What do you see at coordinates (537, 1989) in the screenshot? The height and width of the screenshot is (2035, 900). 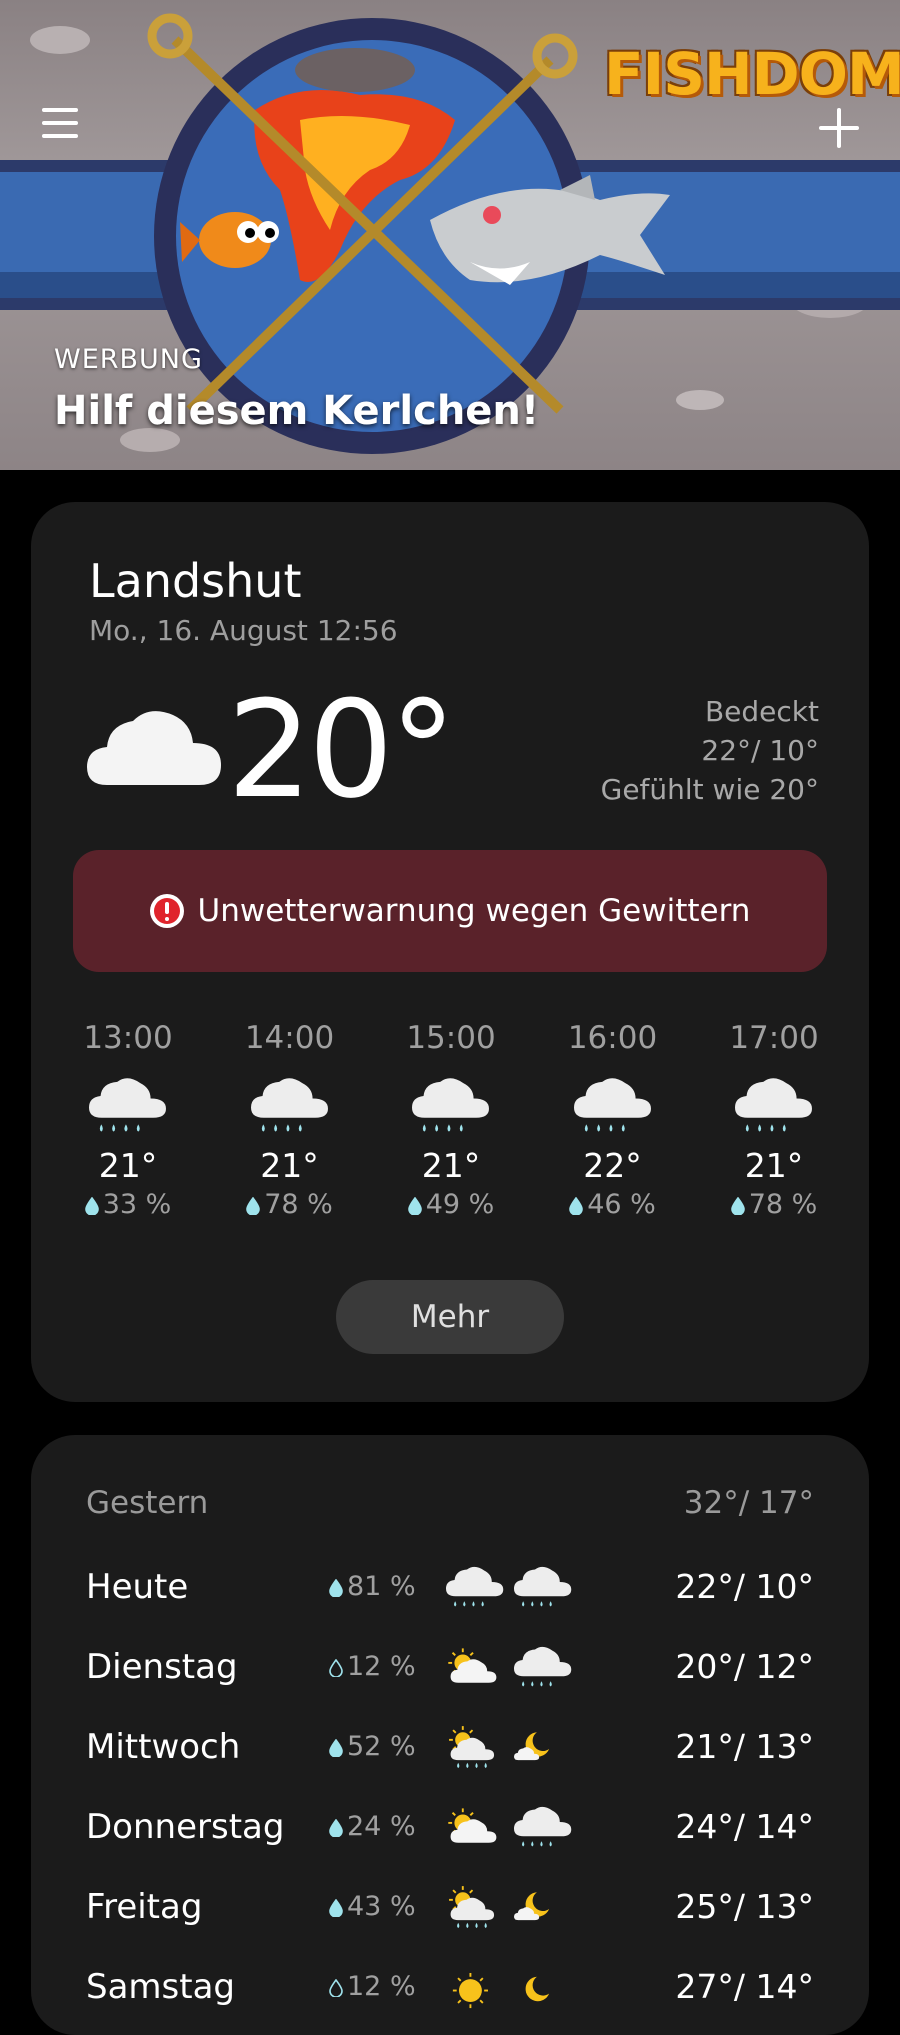 I see `moon-icon` at bounding box center [537, 1989].